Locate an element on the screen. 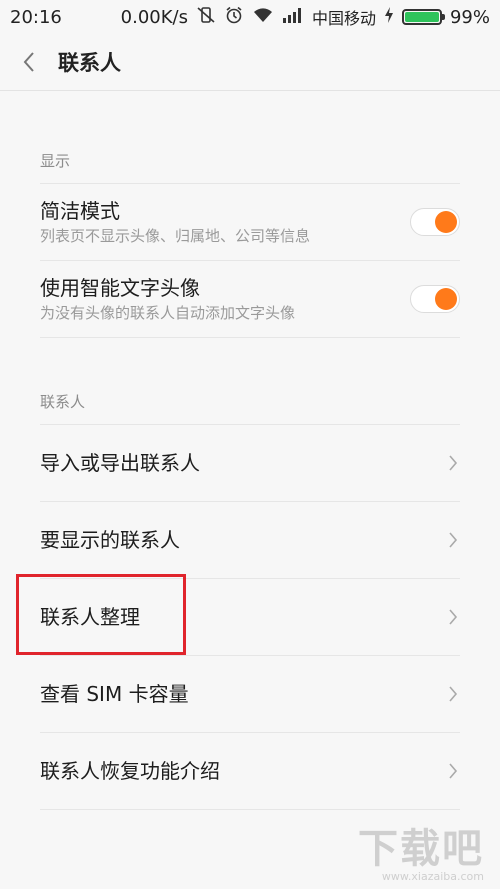  setting-title: 使用智能文字头像 is located at coordinates (120, 288).